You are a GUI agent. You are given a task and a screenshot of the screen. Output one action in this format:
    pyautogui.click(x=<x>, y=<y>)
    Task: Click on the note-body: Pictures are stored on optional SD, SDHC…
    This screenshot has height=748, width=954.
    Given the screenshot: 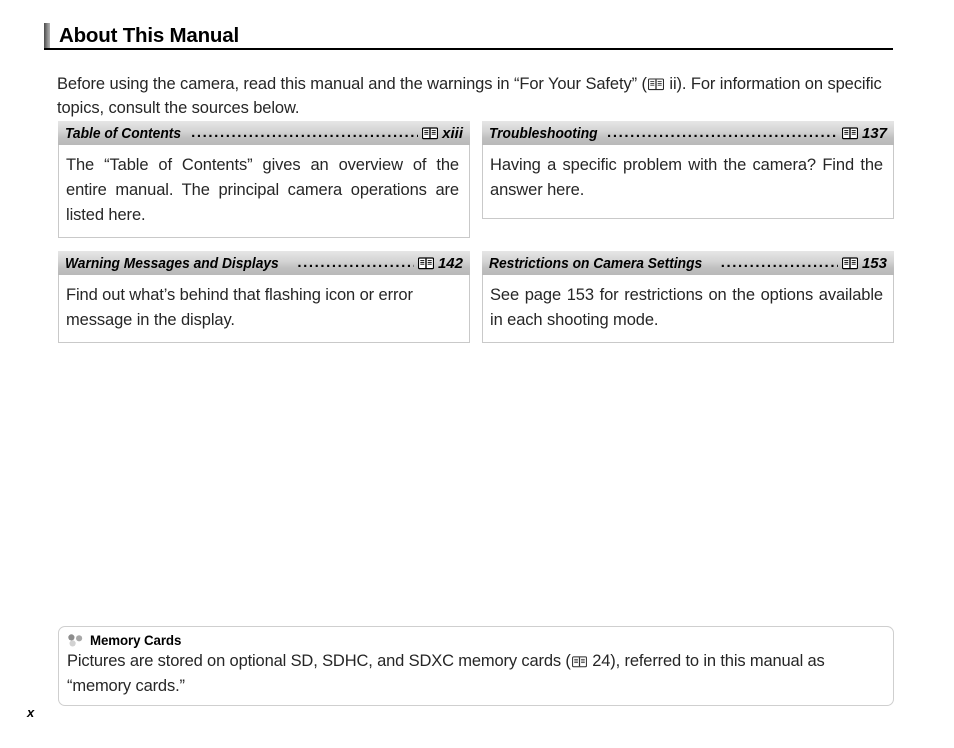 What is the action you would take?
    pyautogui.click(x=475, y=674)
    